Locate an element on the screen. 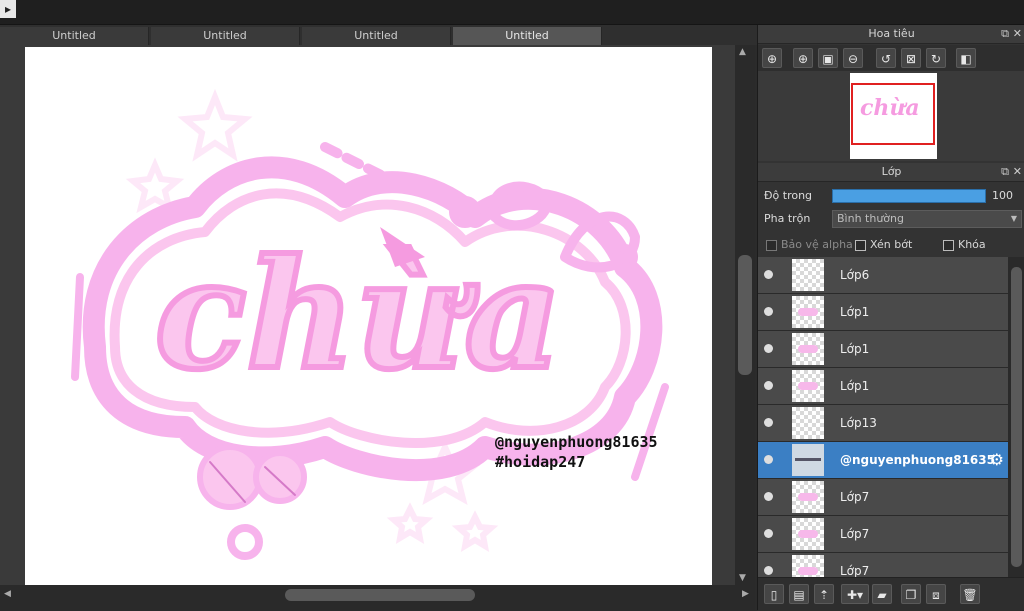 The height and width of the screenshot is (611, 1024). canvas-horizontal-scrollbar: ◀ ▶ is located at coordinates (377, 597).